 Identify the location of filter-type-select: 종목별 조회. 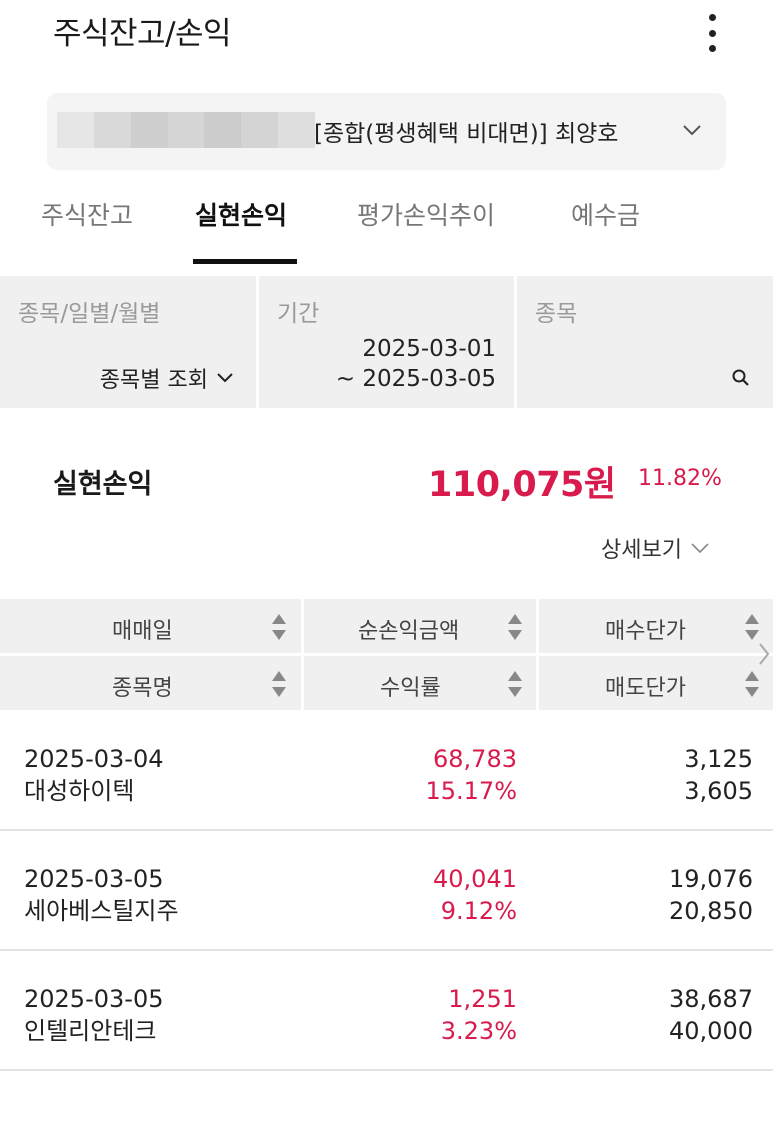
(167, 378).